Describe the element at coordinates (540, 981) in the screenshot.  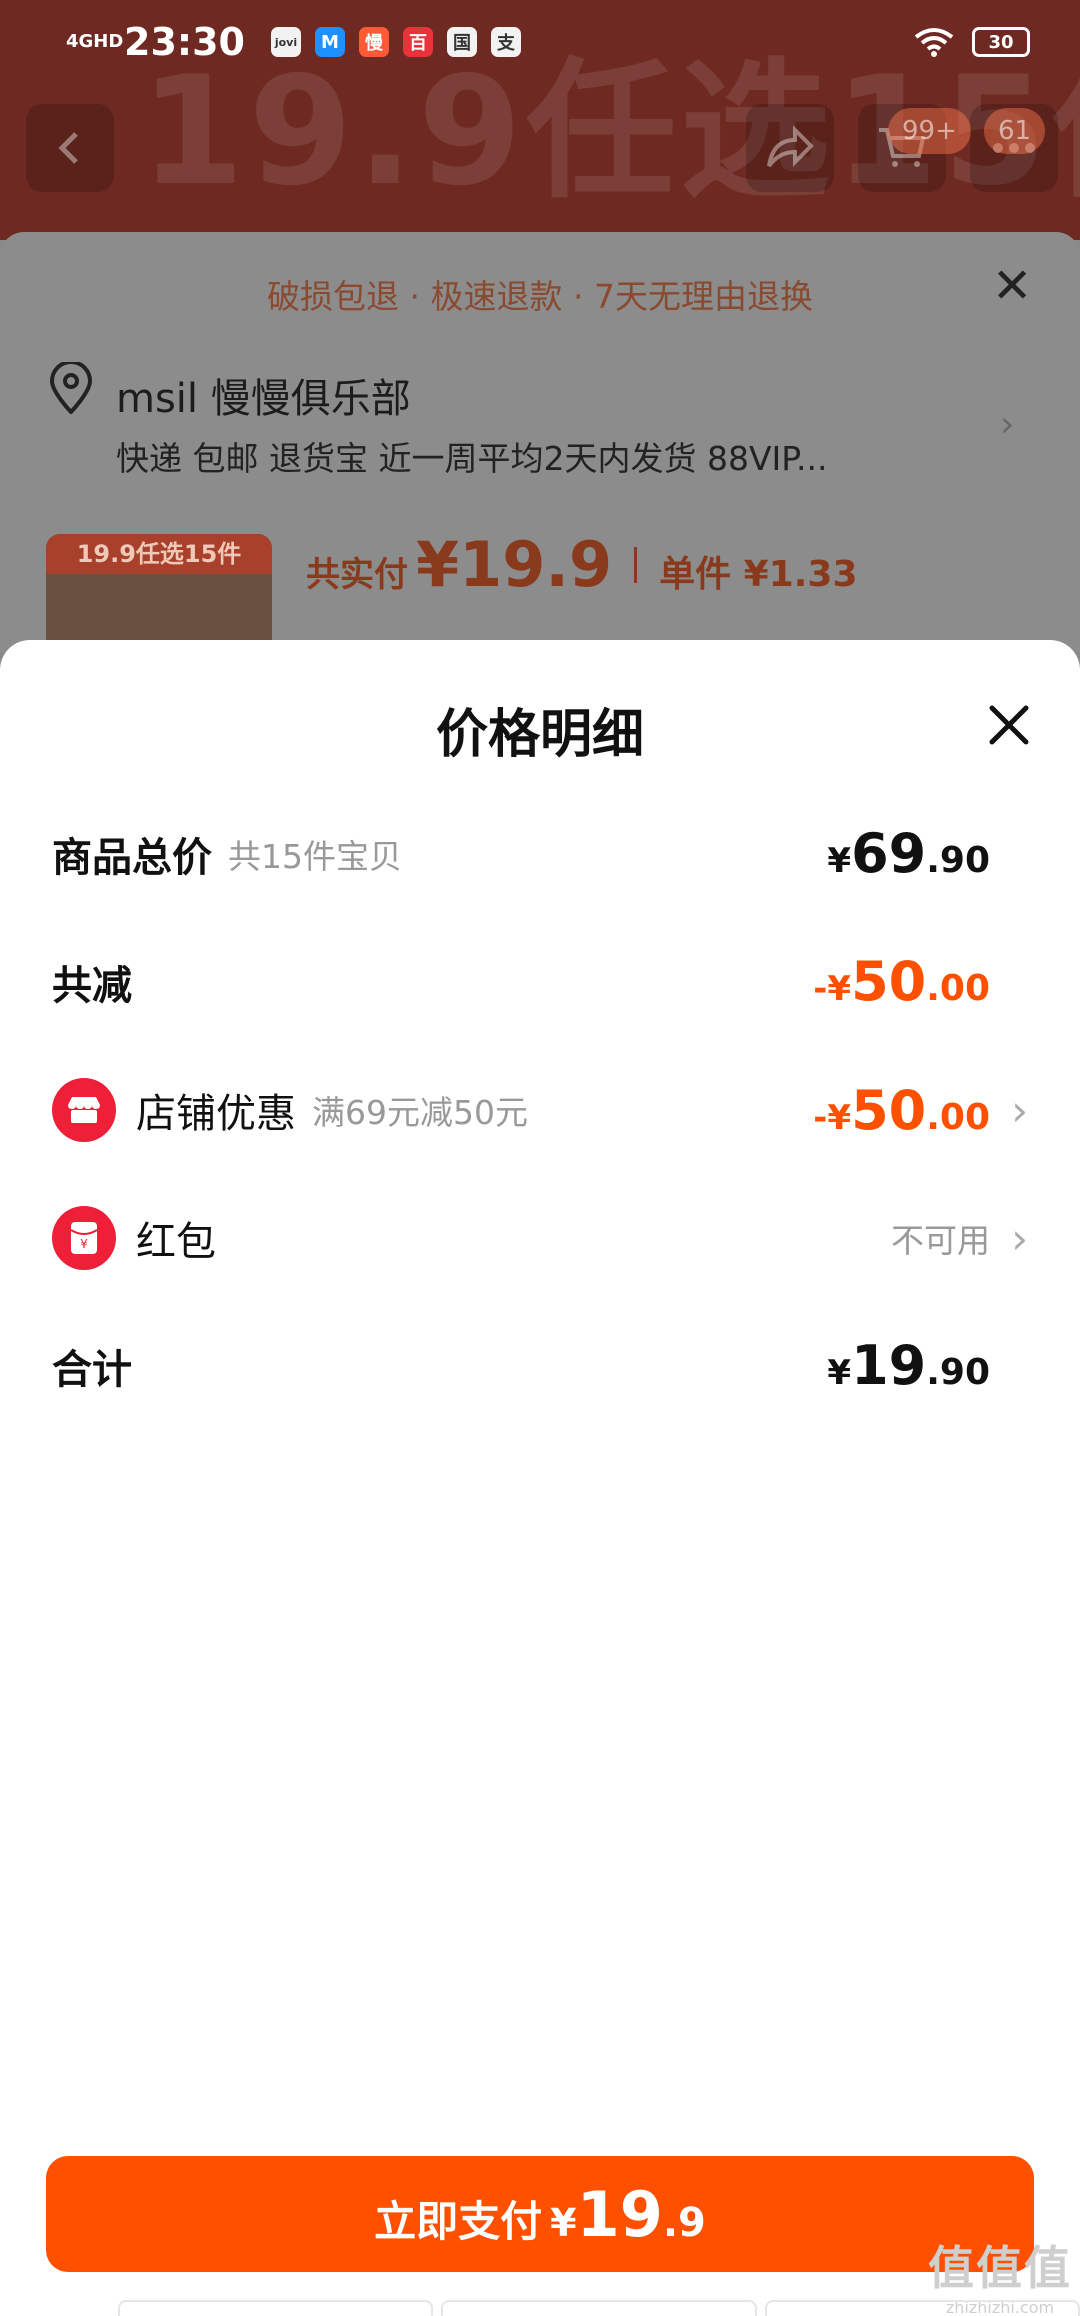
I see `discount-total-row: 共减 -¥ 50 .00` at that location.